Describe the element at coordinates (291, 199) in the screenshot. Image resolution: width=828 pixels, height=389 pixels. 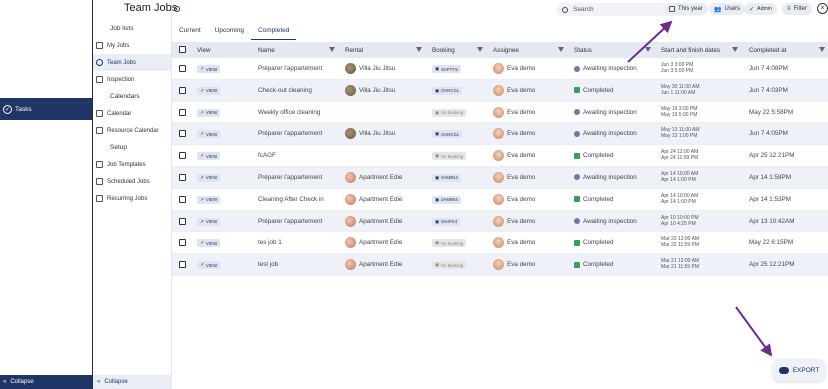
I see `job-name: Cleaning After Check in` at that location.